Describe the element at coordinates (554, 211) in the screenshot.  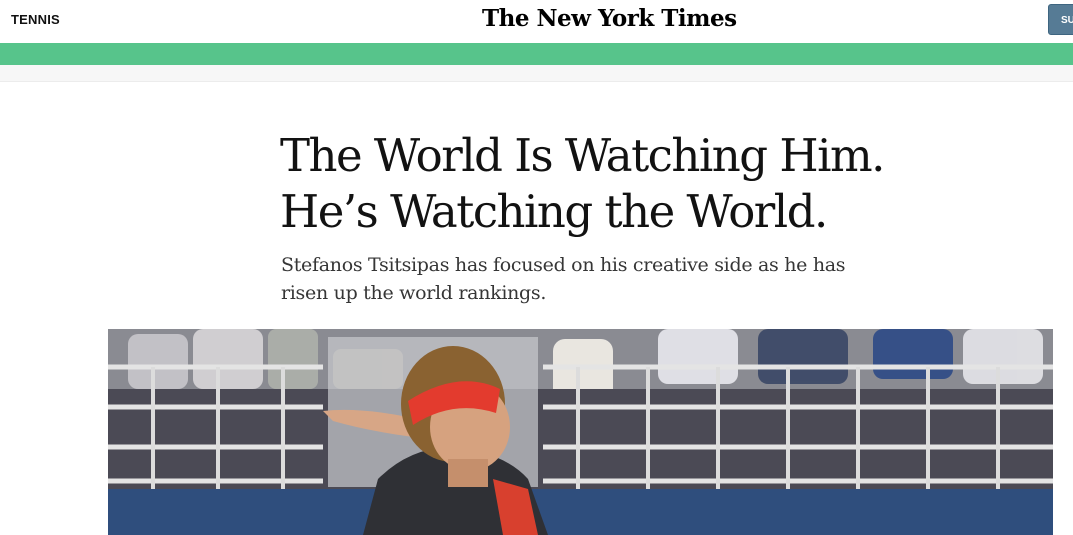
I see `headline-line-2: He’s Watching the World.` at that location.